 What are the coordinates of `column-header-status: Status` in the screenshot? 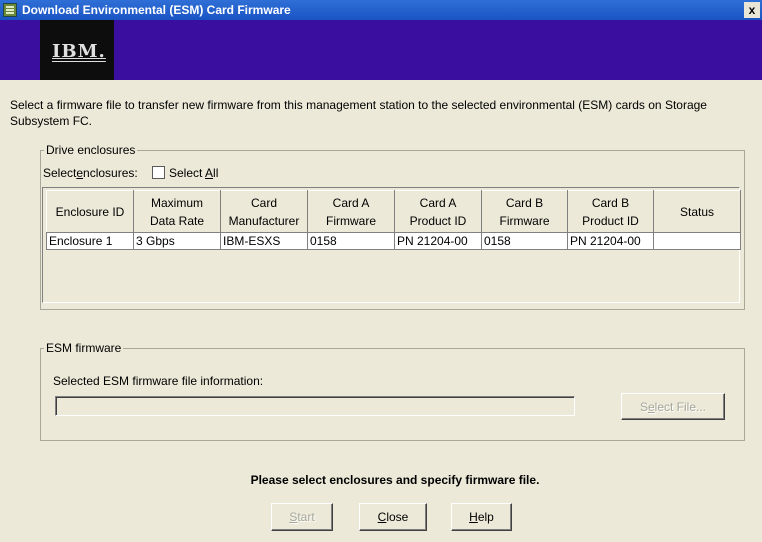 It's located at (697, 211).